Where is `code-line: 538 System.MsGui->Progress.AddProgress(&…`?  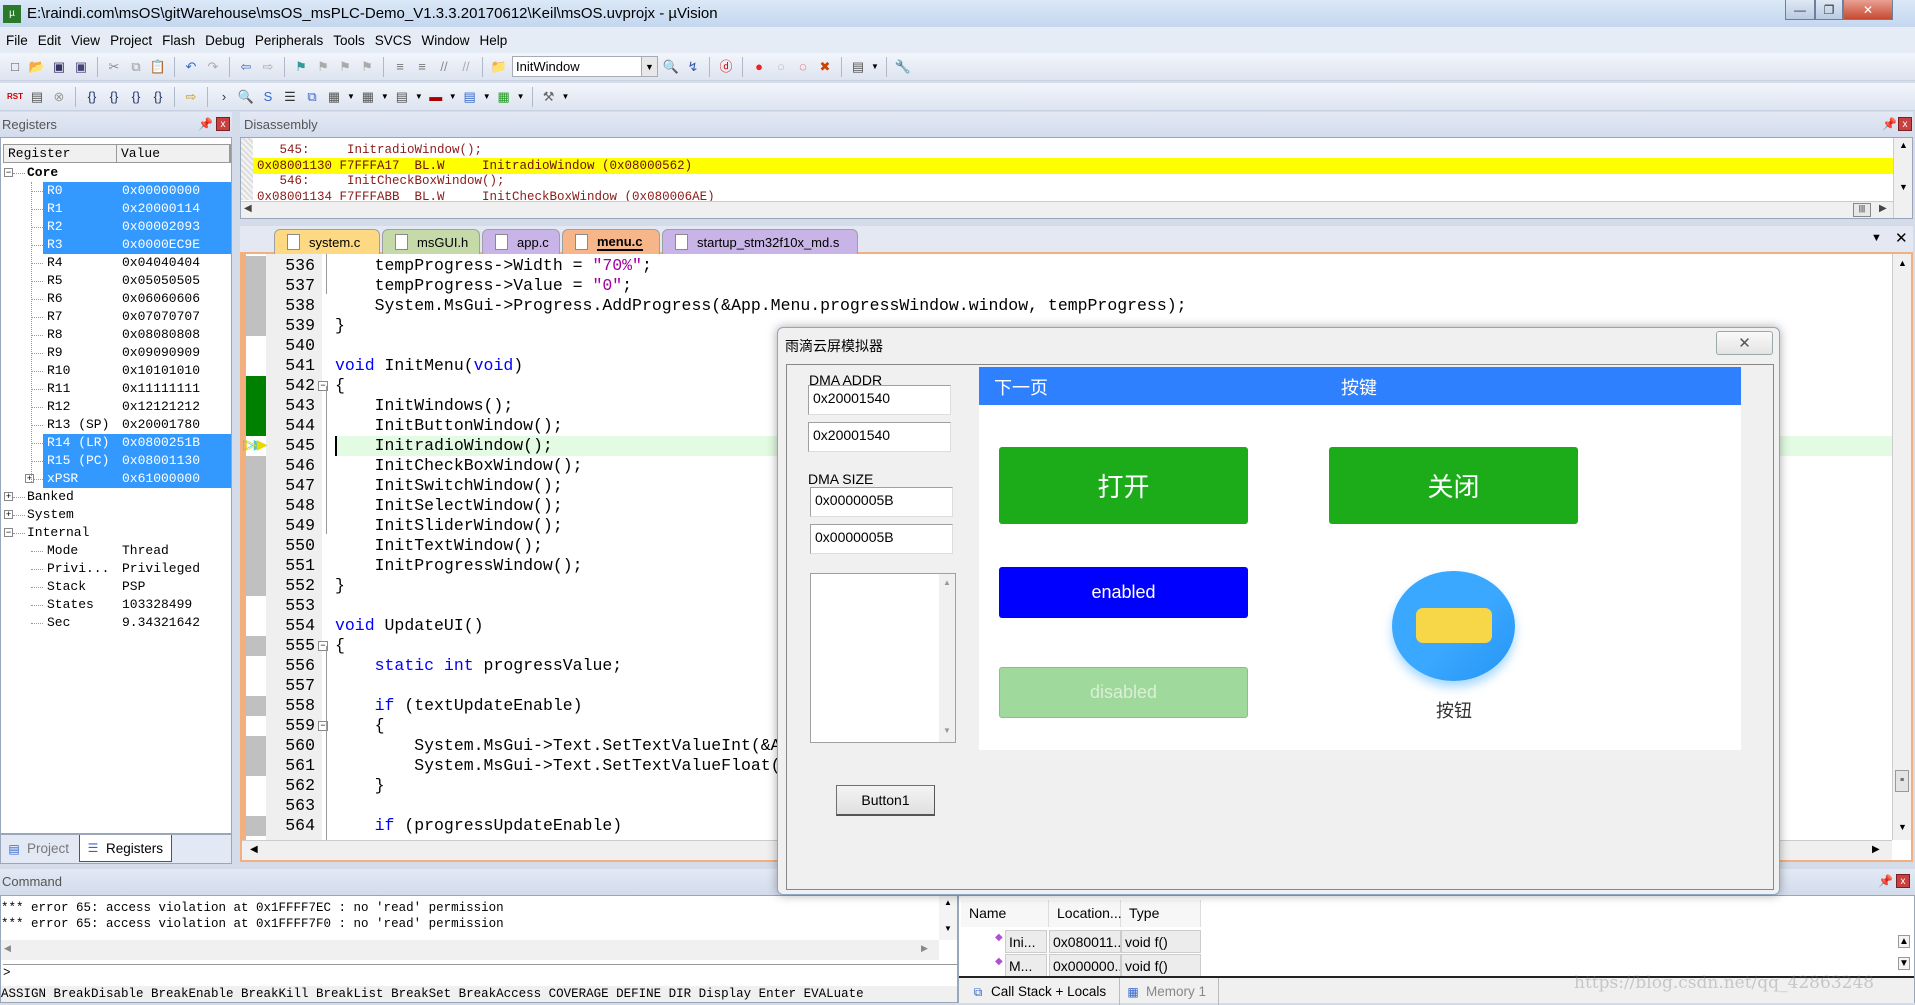
code-line: 538 System.MsGui->Progress.AddProgress(&… is located at coordinates (1067, 306).